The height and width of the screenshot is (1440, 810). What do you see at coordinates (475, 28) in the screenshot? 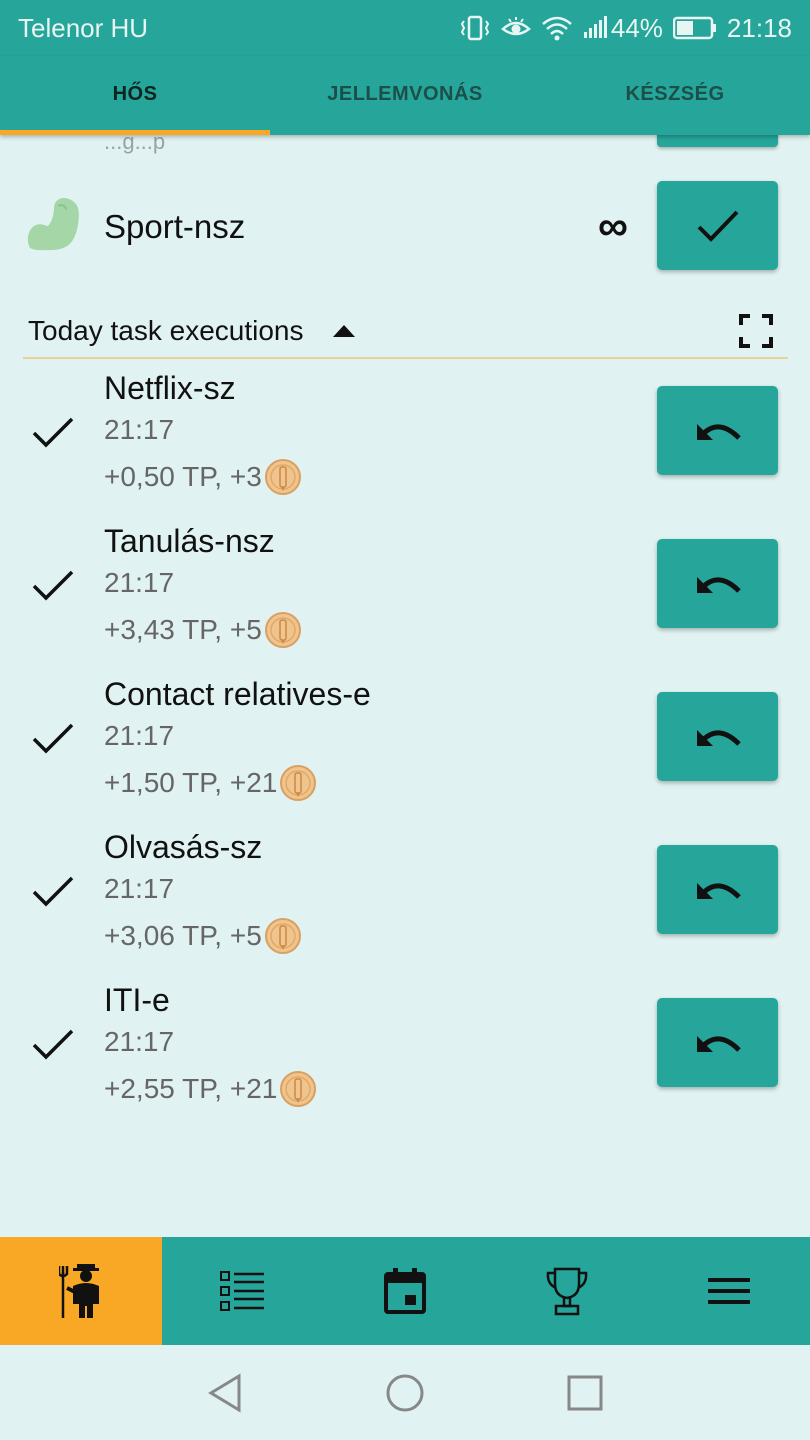
I see `vibrate-icon` at bounding box center [475, 28].